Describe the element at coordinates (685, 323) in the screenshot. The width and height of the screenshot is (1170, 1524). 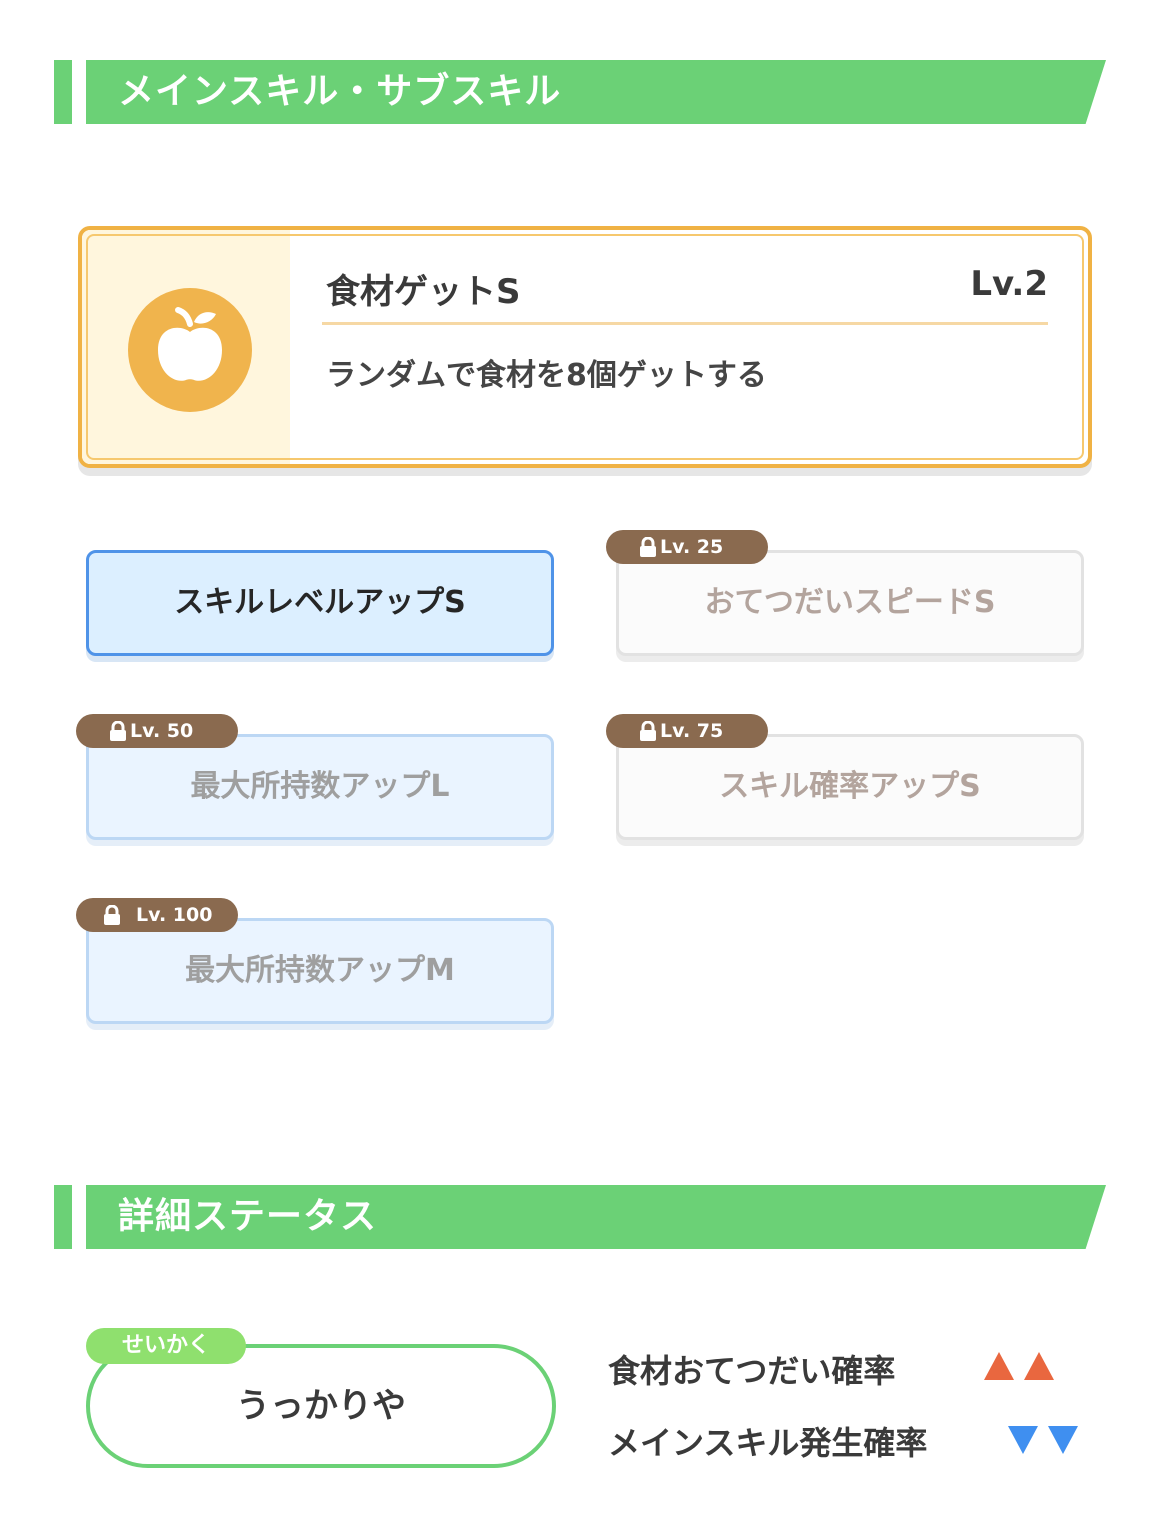
I see `main-skill-divider` at that location.